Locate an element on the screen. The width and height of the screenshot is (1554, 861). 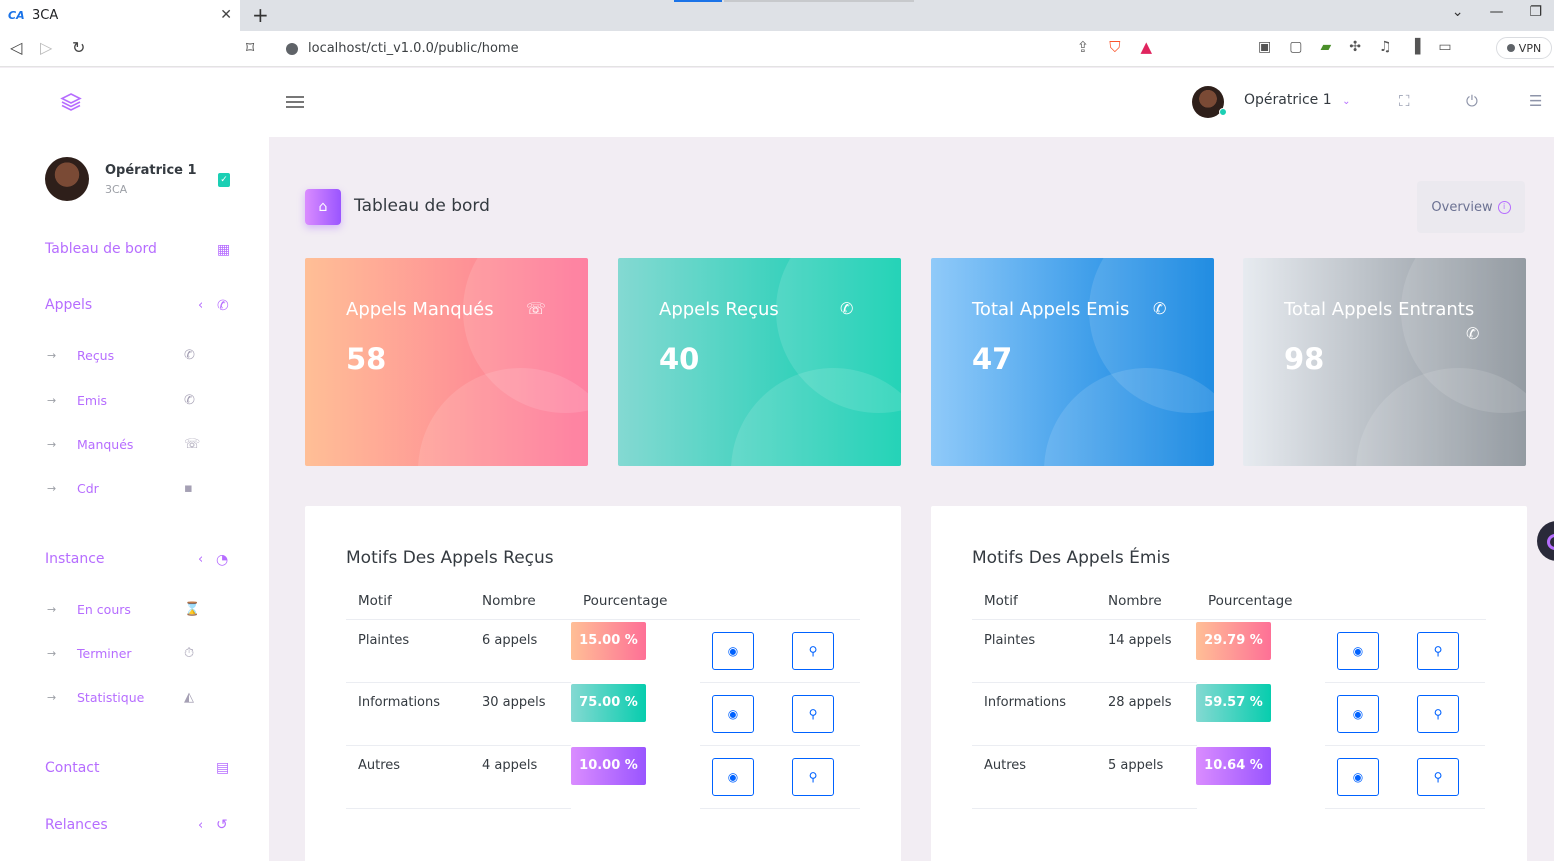
tab-title: 3CA is located at coordinates (45, 15).